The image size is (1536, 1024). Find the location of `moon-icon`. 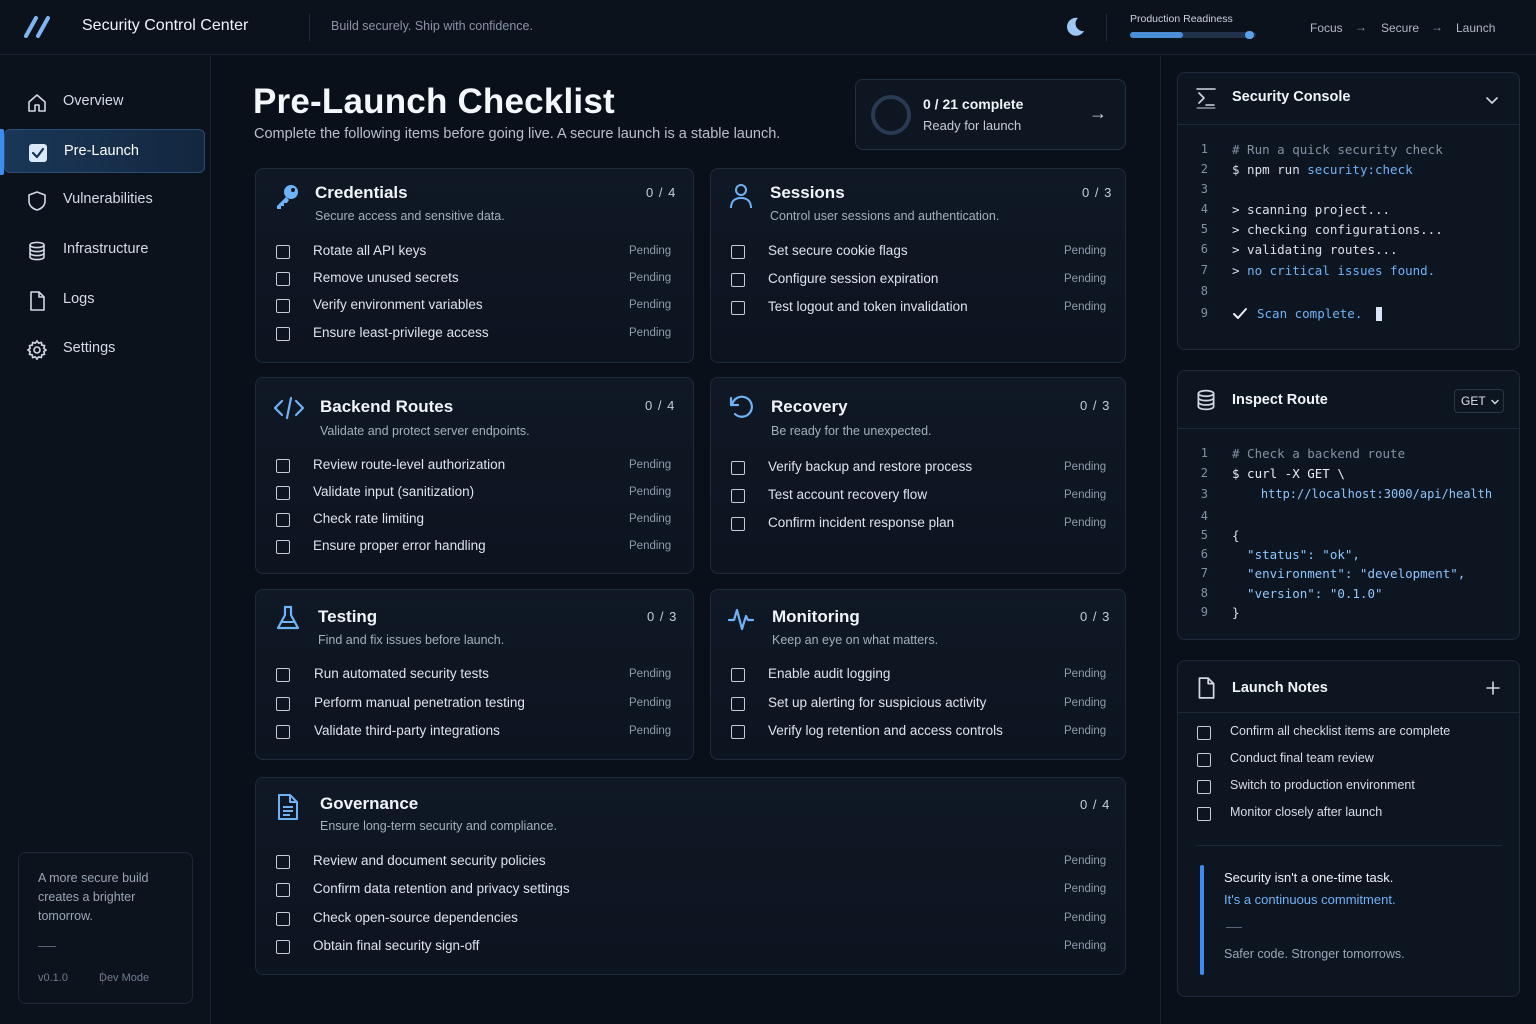

moon-icon is located at coordinates (1075, 27).